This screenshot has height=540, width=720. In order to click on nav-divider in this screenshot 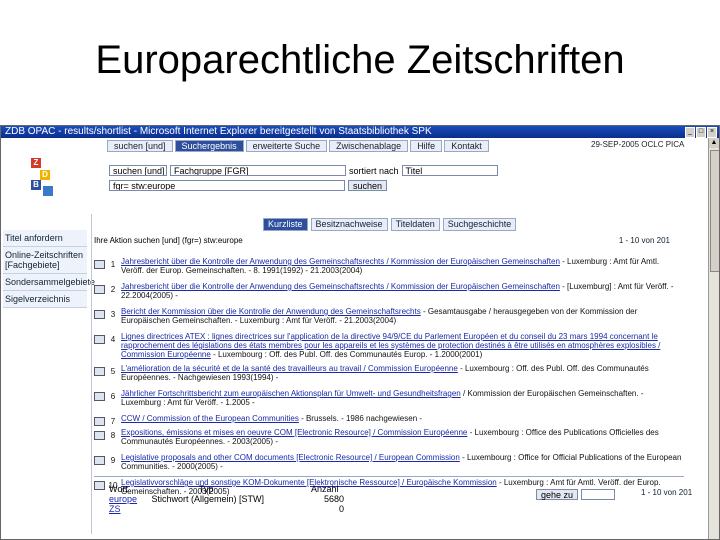, I will do `click(91, 374)`.